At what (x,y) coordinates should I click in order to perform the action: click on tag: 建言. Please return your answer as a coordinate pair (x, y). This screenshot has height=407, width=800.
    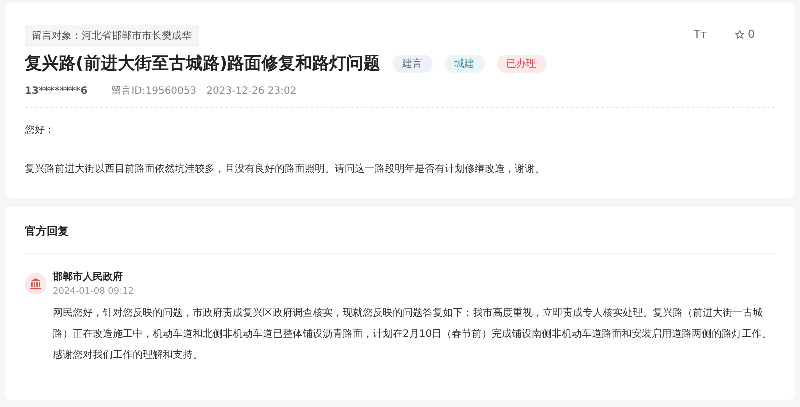
    Looking at the image, I should click on (412, 63).